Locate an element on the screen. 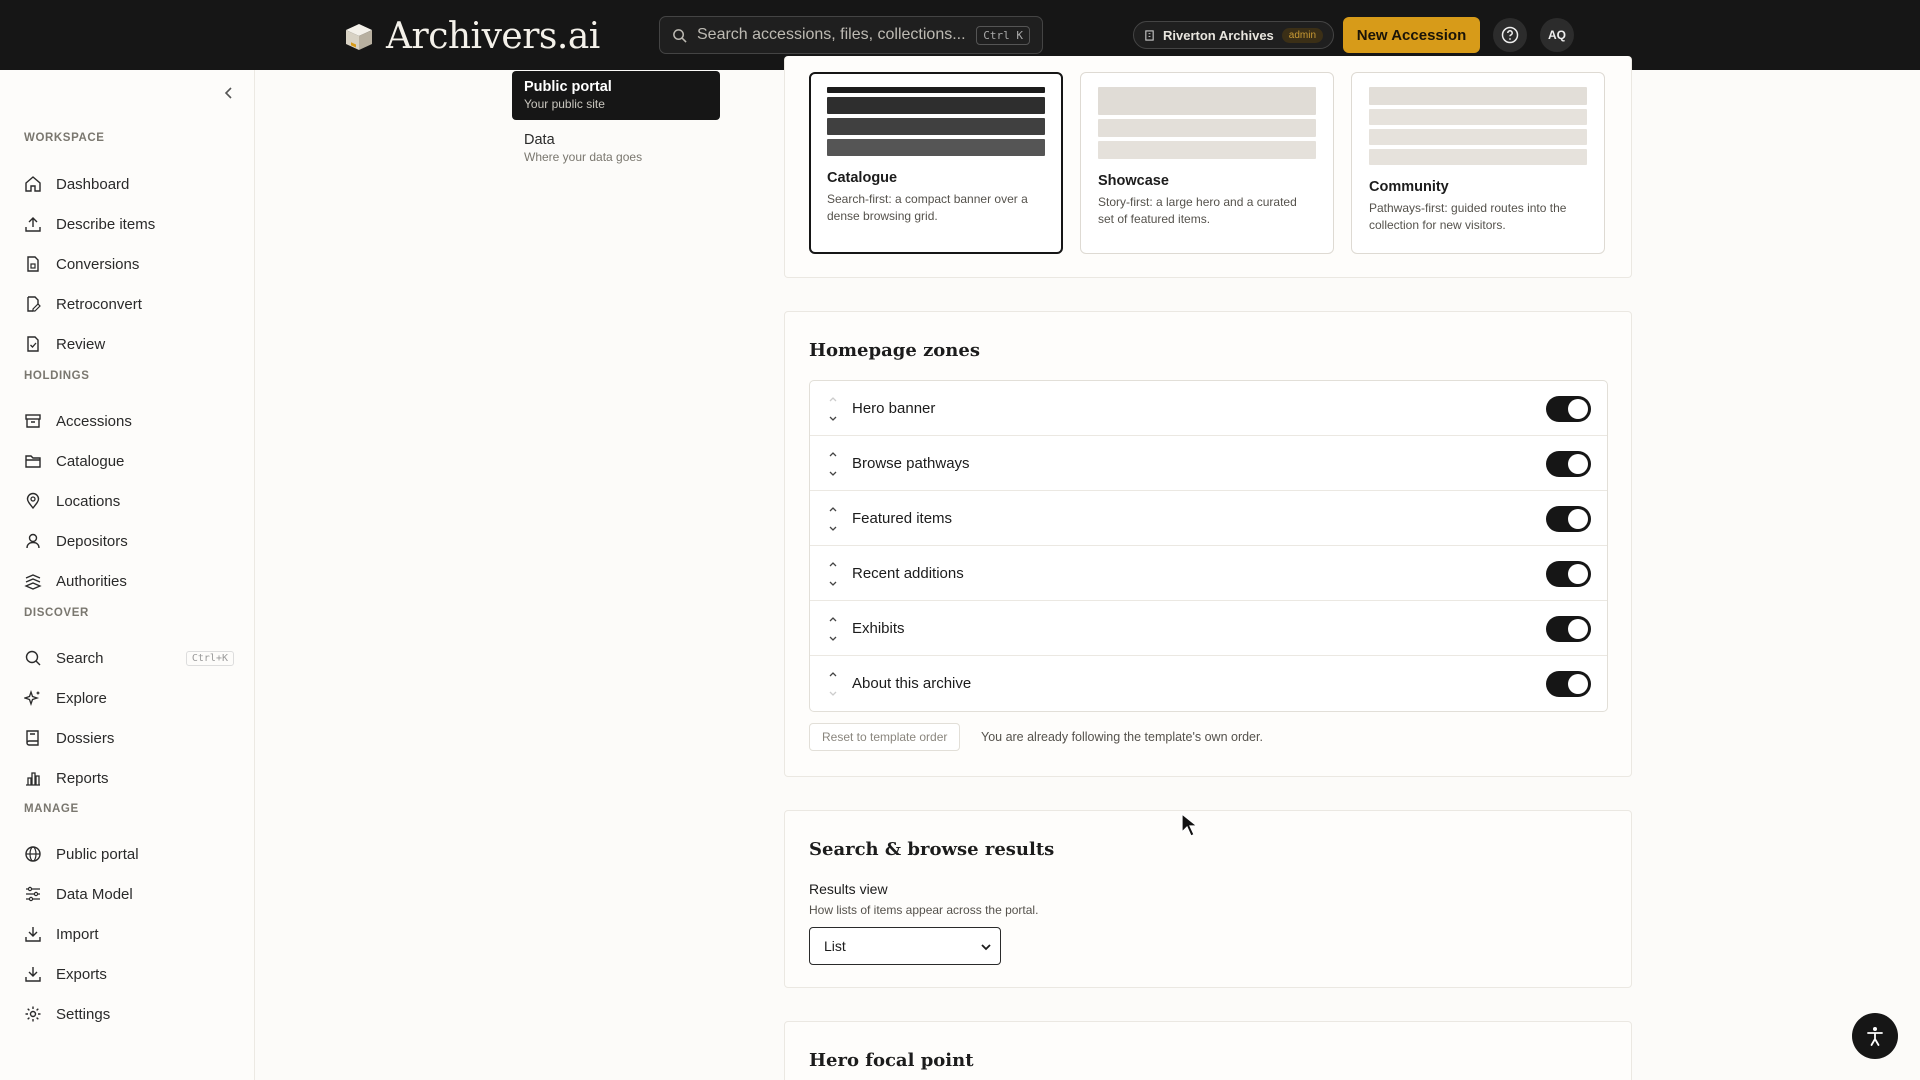 Image resolution: width=1920 pixels, height=1080 pixels. sidebar-item-label: Describe items is located at coordinates (106, 224).